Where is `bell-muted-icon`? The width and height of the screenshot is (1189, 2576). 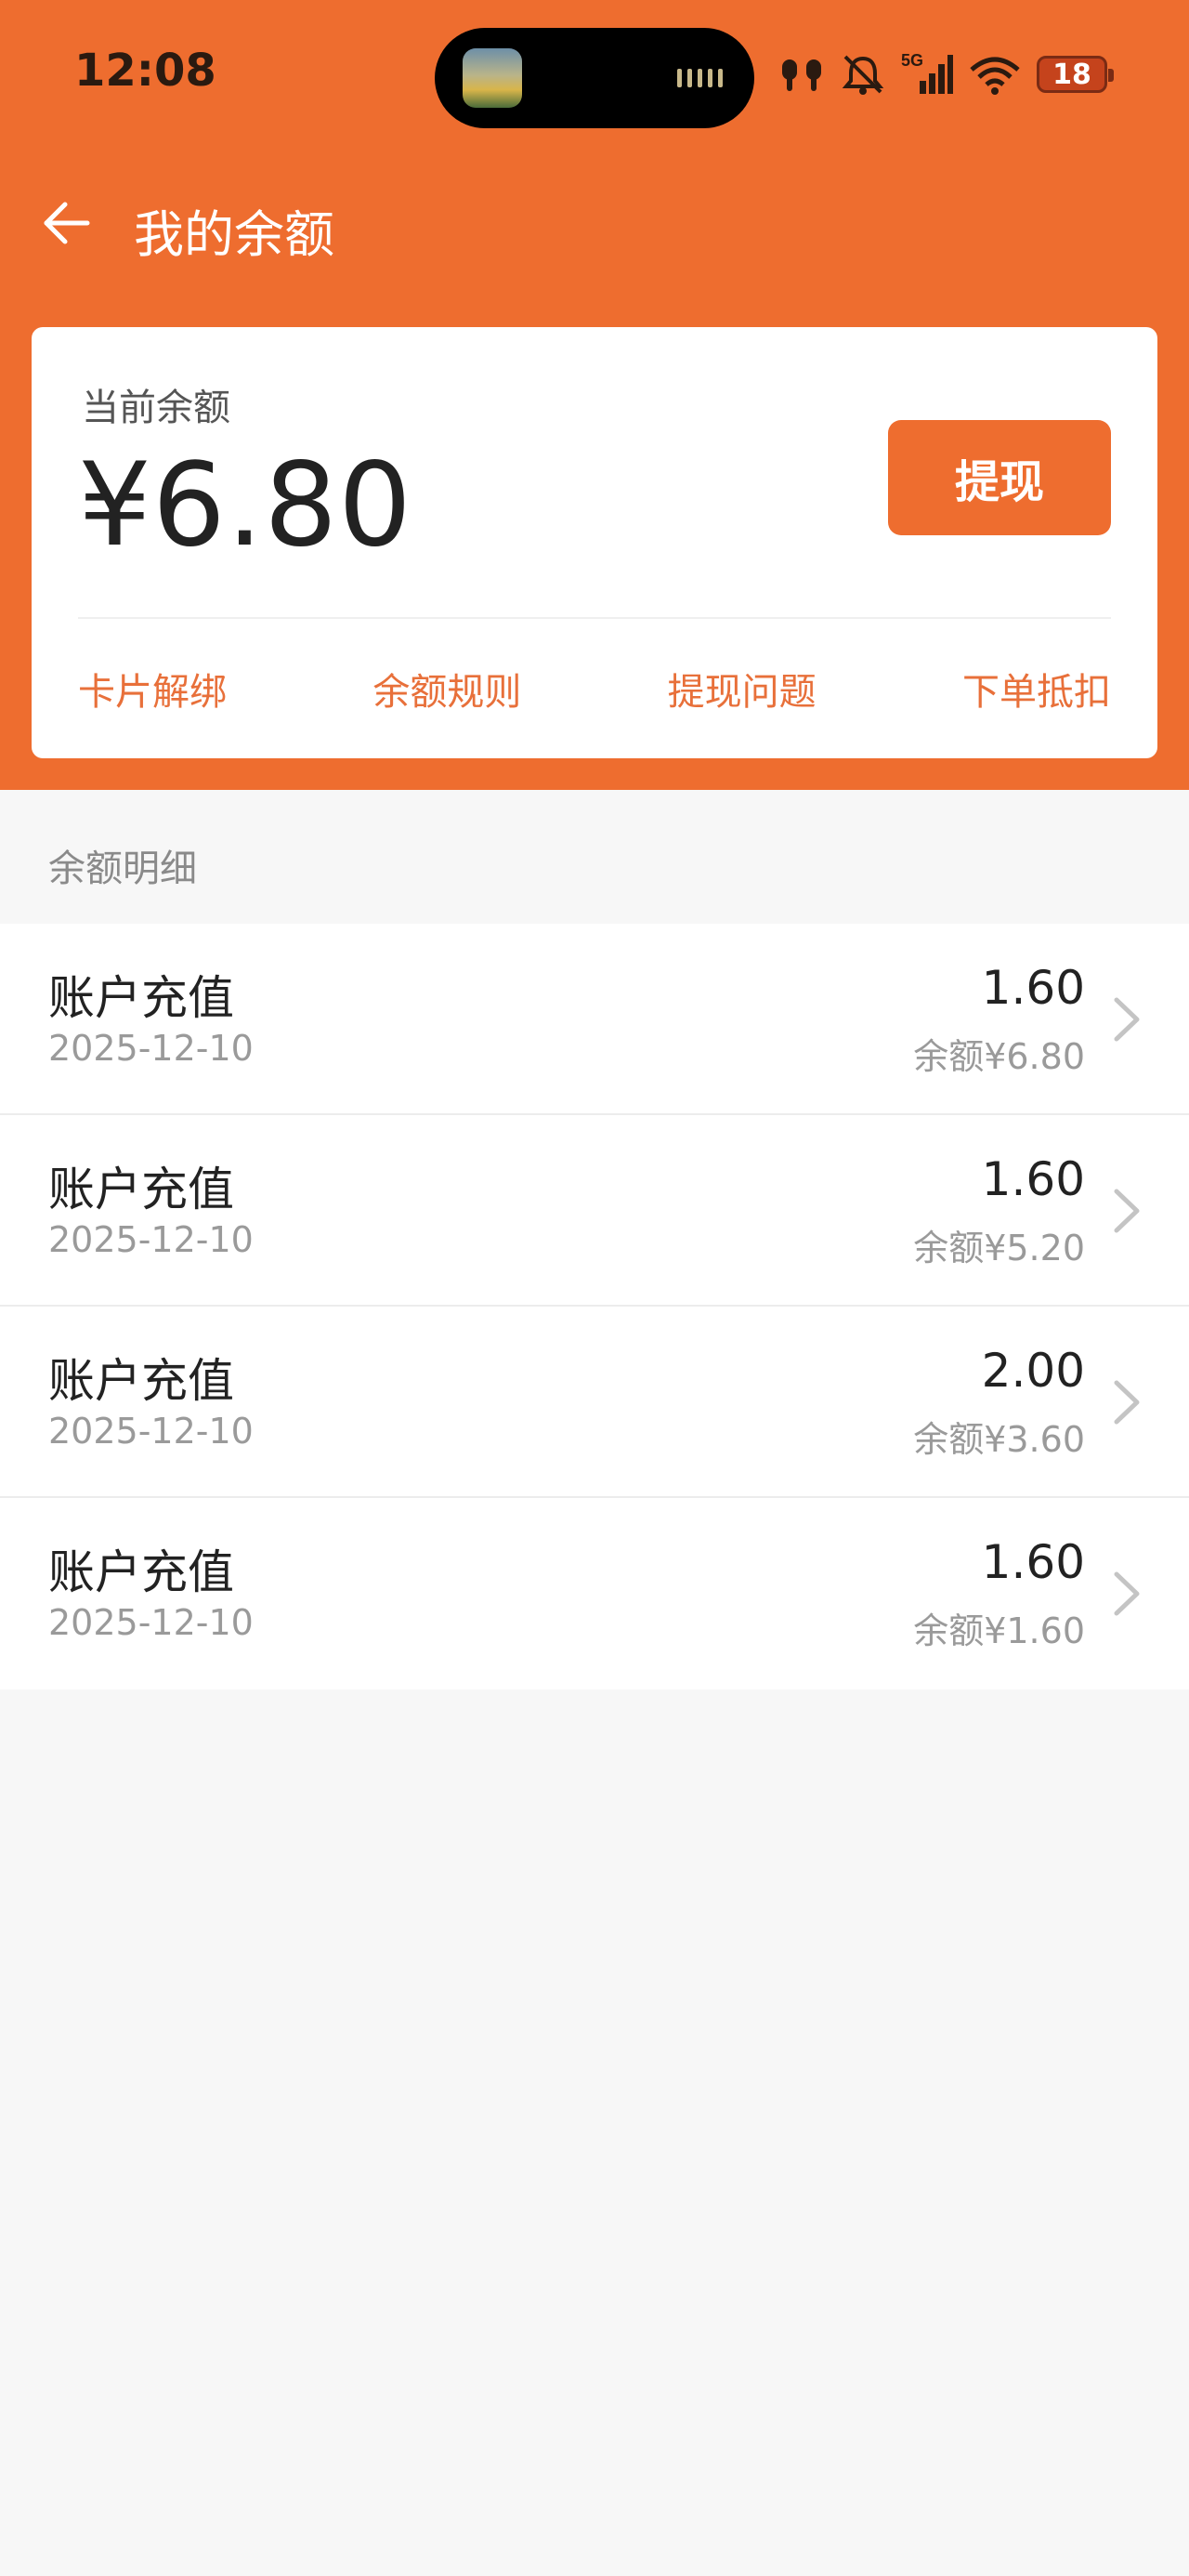
bell-muted-icon is located at coordinates (863, 74).